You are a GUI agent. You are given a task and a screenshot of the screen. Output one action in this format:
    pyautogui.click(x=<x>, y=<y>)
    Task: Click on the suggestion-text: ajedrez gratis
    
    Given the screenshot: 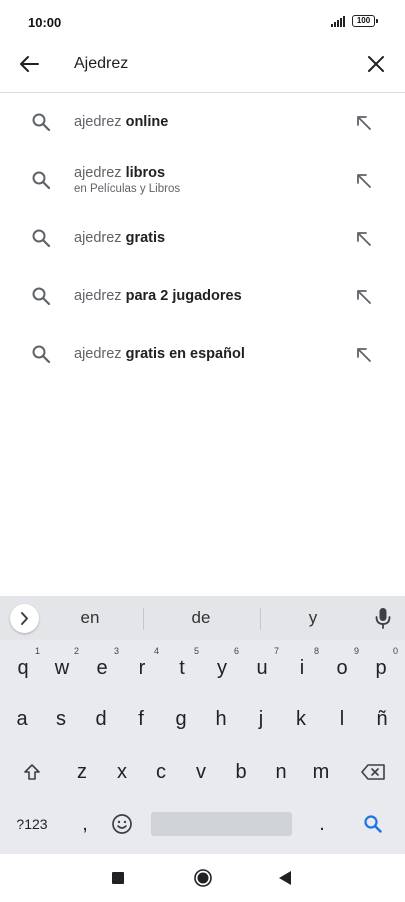 What is the action you would take?
    pyautogui.click(x=120, y=238)
    